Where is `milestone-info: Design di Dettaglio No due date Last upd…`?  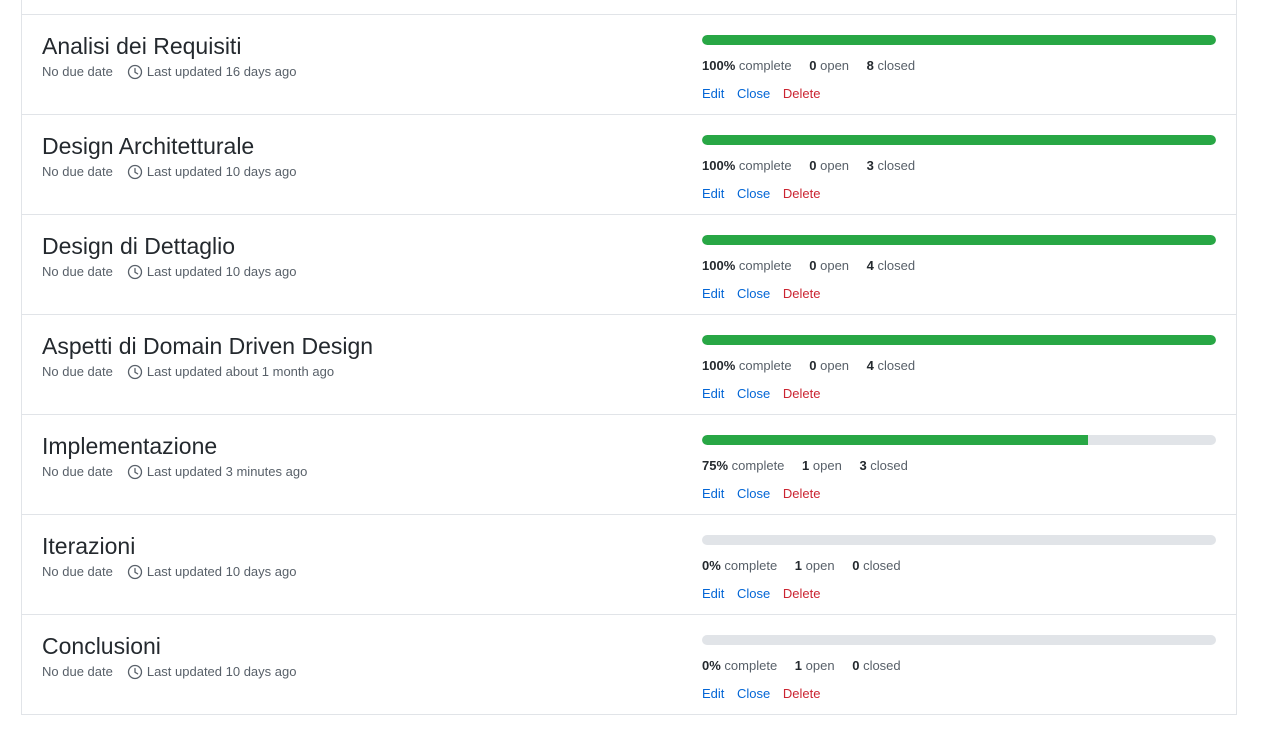 milestone-info: Design di Dettaglio No due date Last upd… is located at coordinates (169, 256).